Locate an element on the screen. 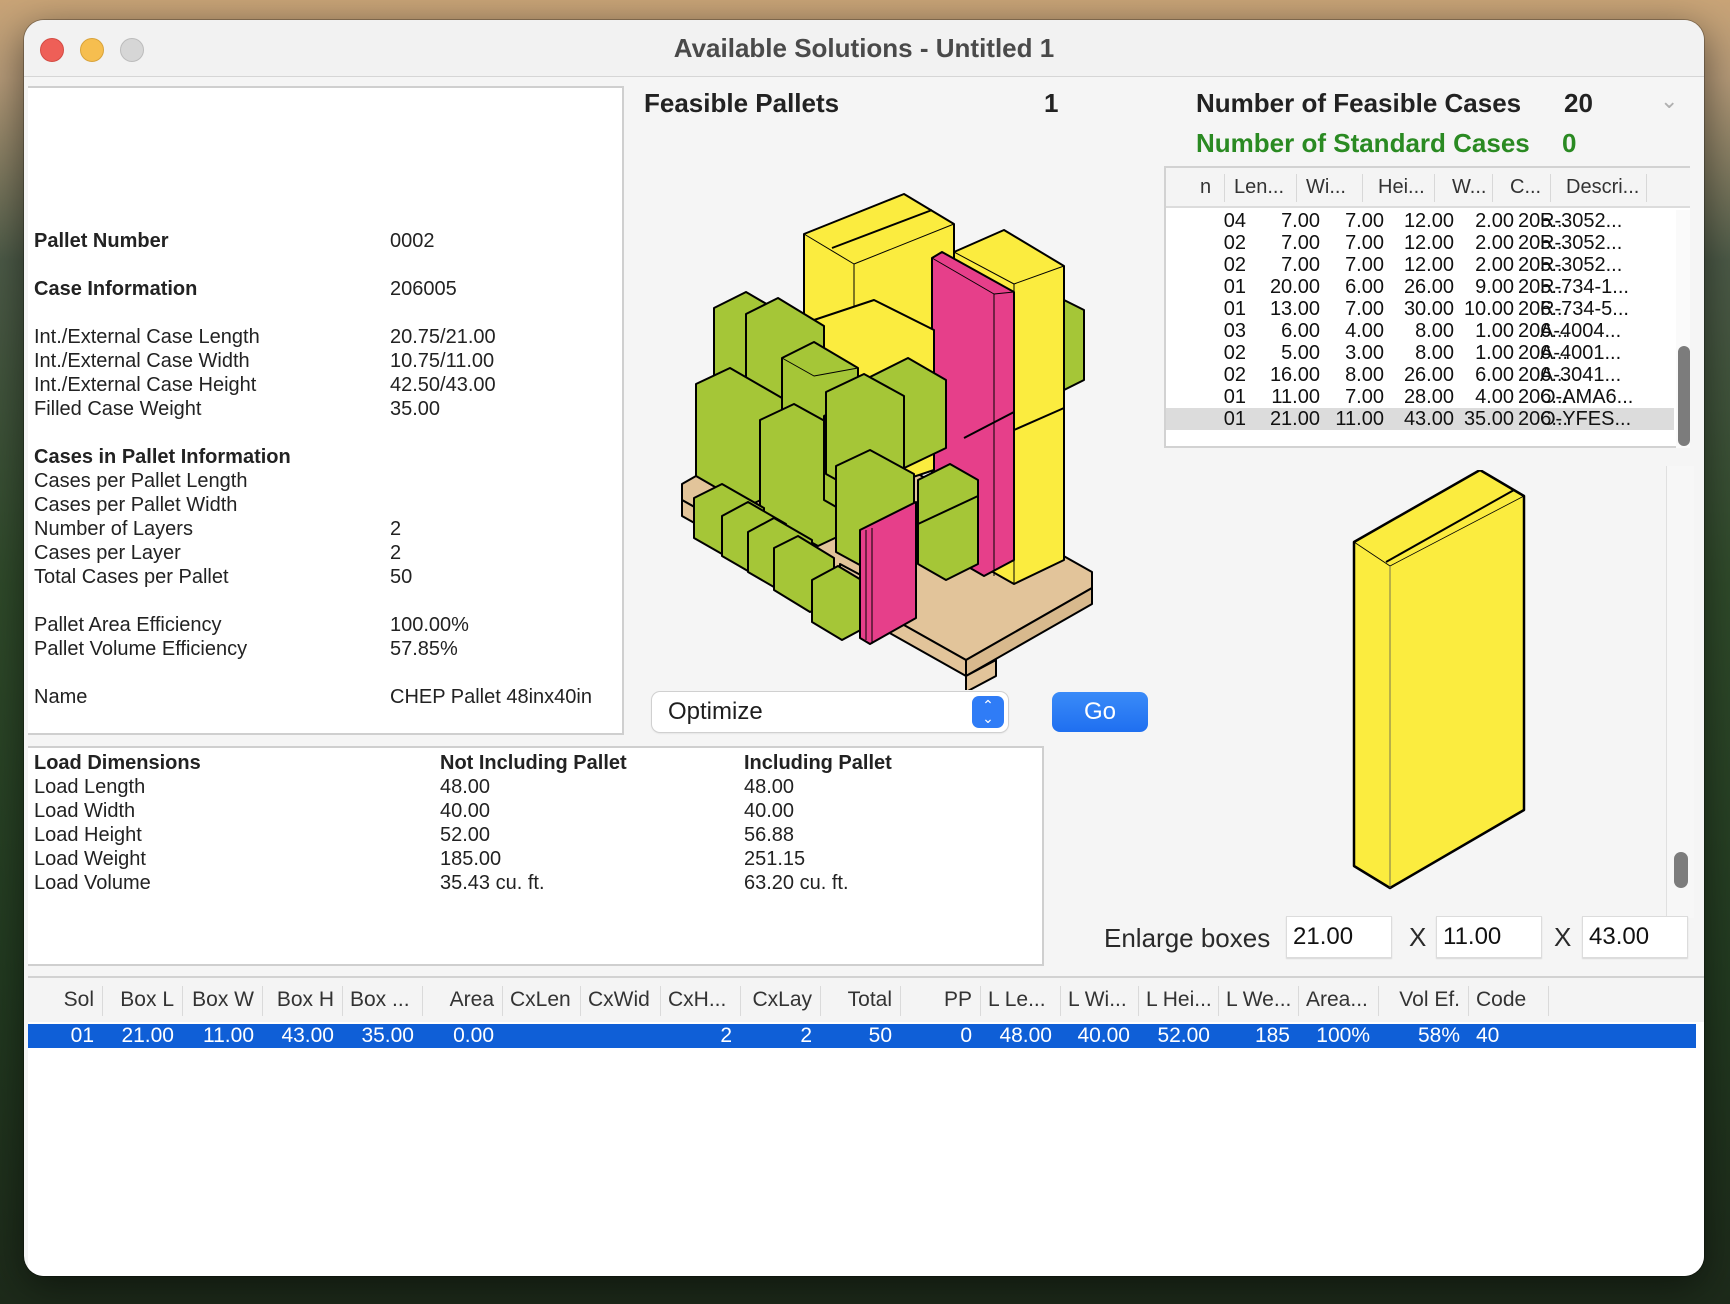  column-header: Box W is located at coordinates (223, 1000).